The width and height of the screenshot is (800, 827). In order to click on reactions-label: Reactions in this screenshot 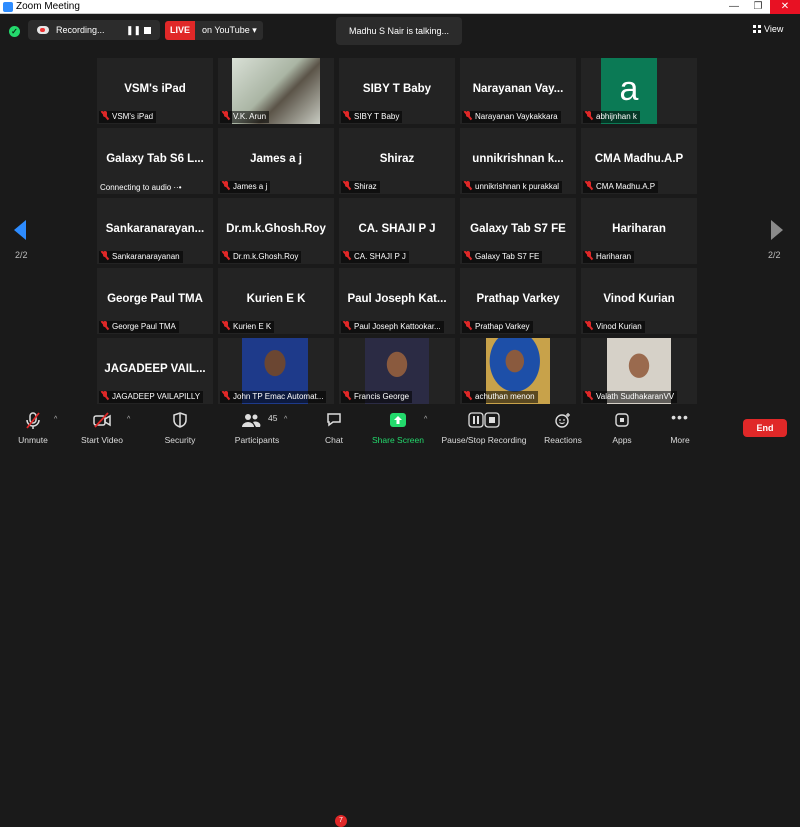, I will do `click(563, 440)`.